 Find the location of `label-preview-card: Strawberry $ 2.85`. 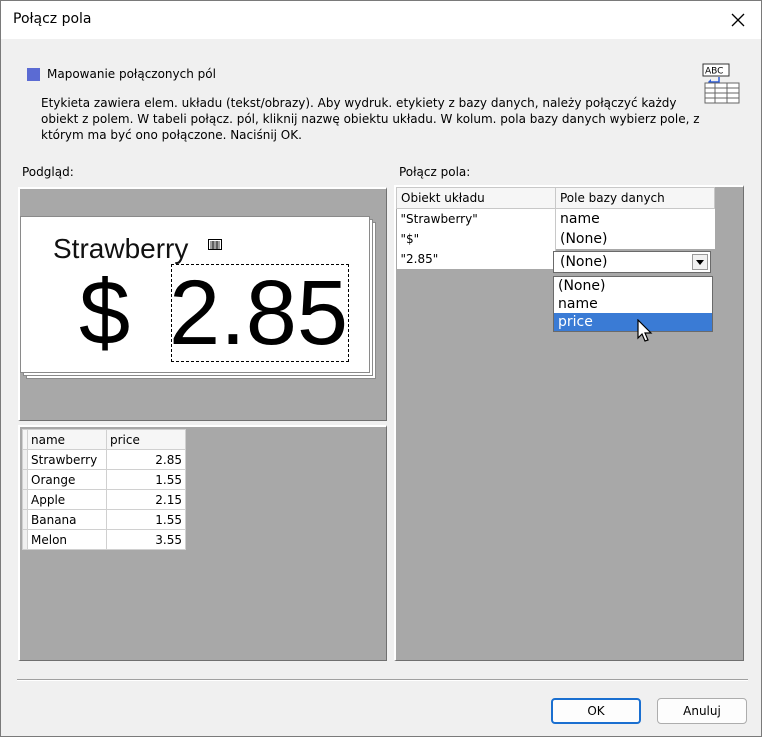

label-preview-card: Strawberry $ 2.85 is located at coordinates (195, 294).